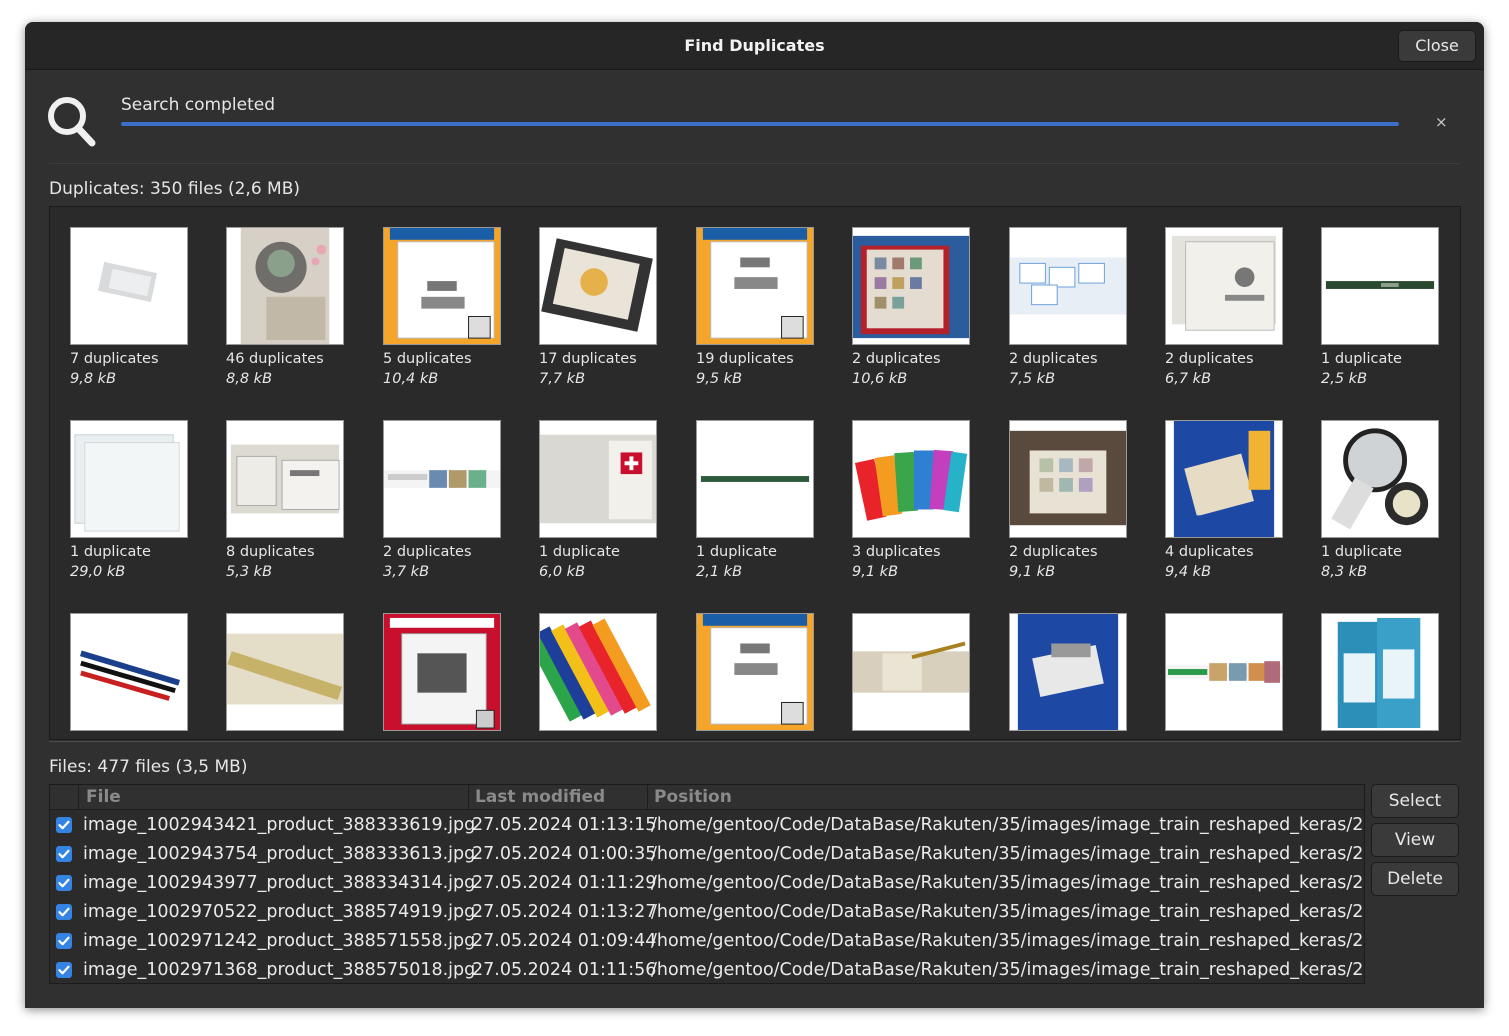 The image size is (1509, 1036). I want to click on cell-file: image_1002943754_product_388333613.jpg, so click(279, 854).